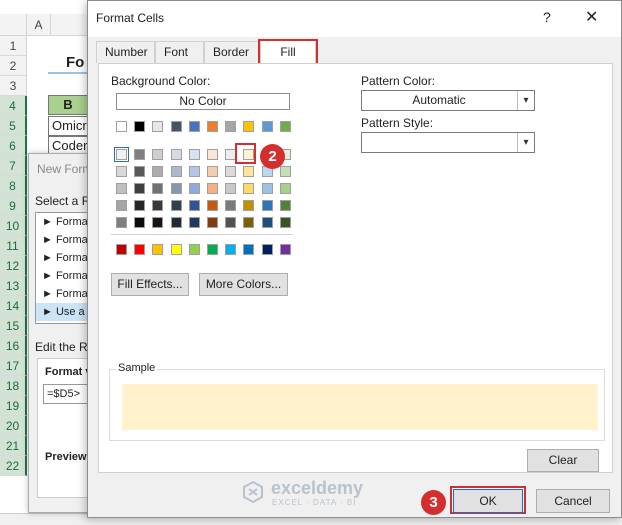 The image size is (622, 525). What do you see at coordinates (13, 126) in the screenshot?
I see `row-header-5: 5` at bounding box center [13, 126].